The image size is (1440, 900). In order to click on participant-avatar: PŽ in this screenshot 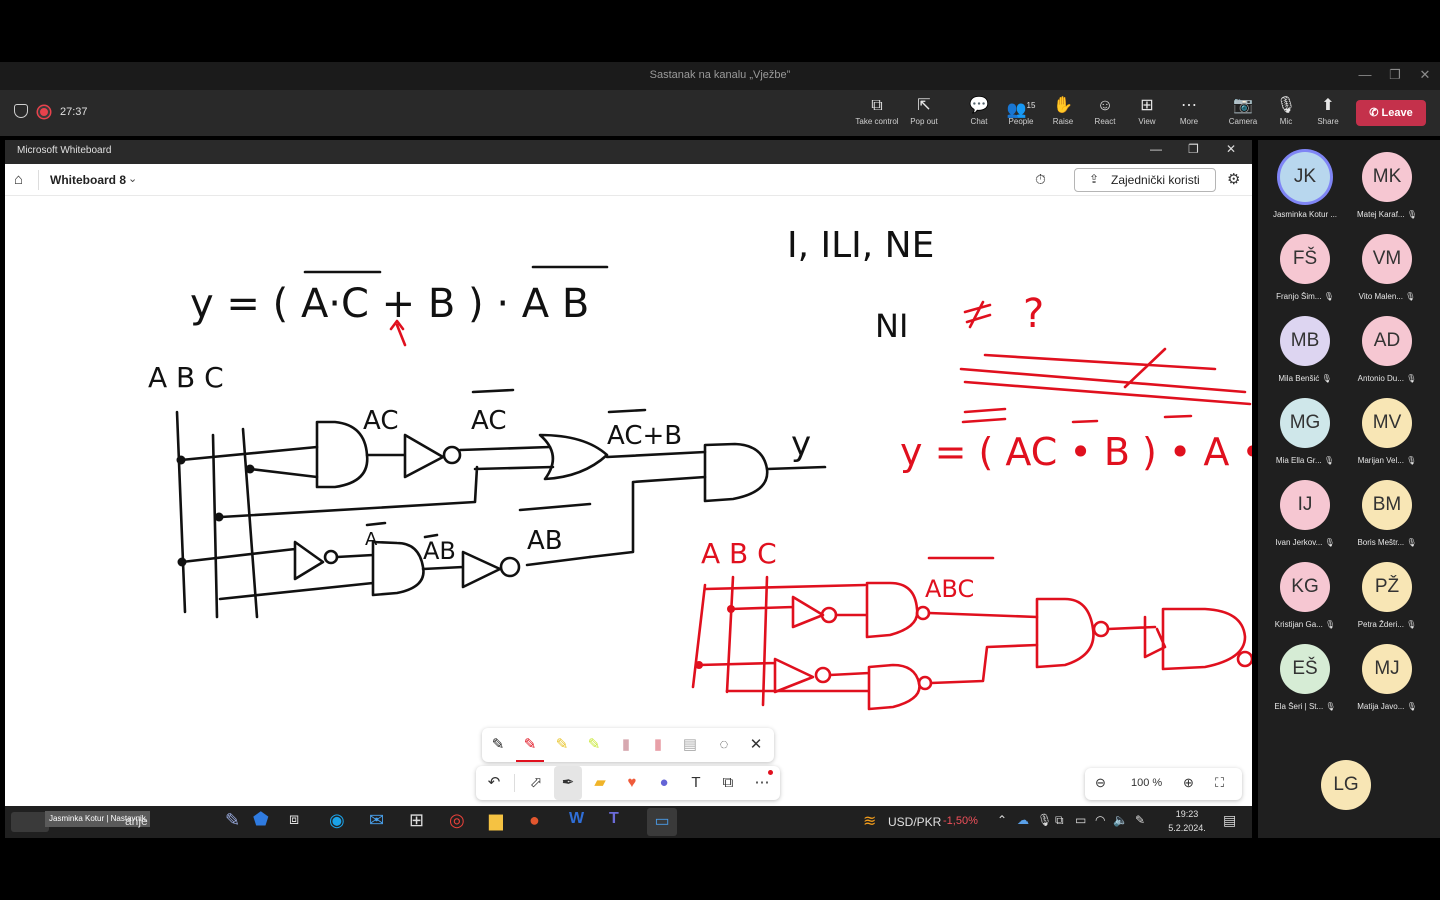, I will do `click(1387, 587)`.